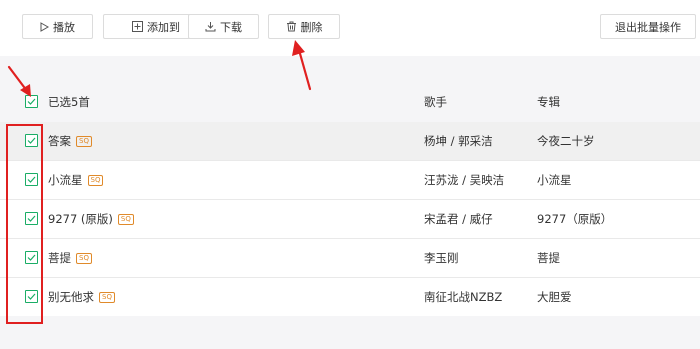 This screenshot has height=349, width=700. I want to click on download-button: 下载, so click(223, 26).